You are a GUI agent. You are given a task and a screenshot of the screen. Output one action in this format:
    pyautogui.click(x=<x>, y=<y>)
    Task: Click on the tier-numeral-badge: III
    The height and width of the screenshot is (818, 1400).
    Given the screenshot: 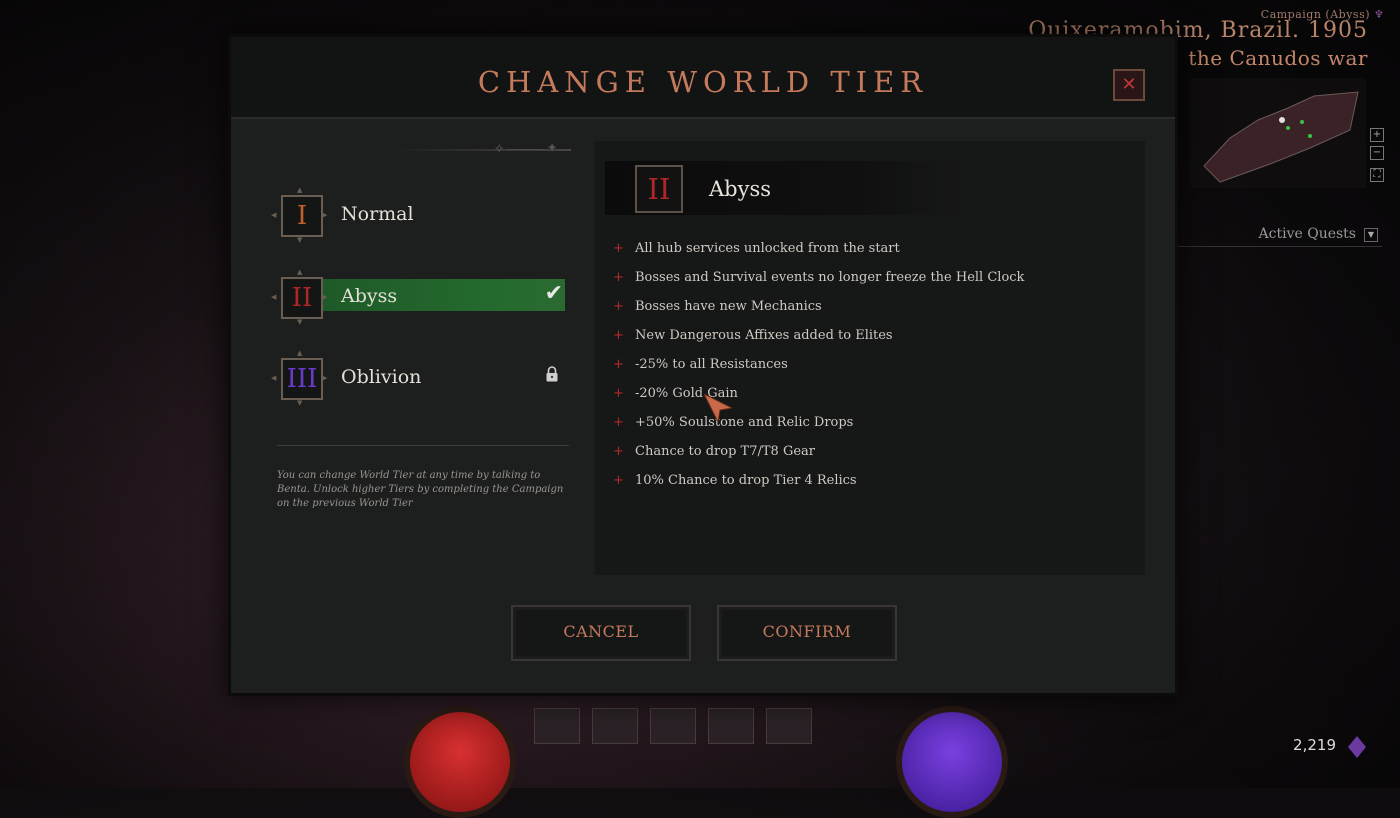 What is the action you would take?
    pyautogui.click(x=302, y=379)
    